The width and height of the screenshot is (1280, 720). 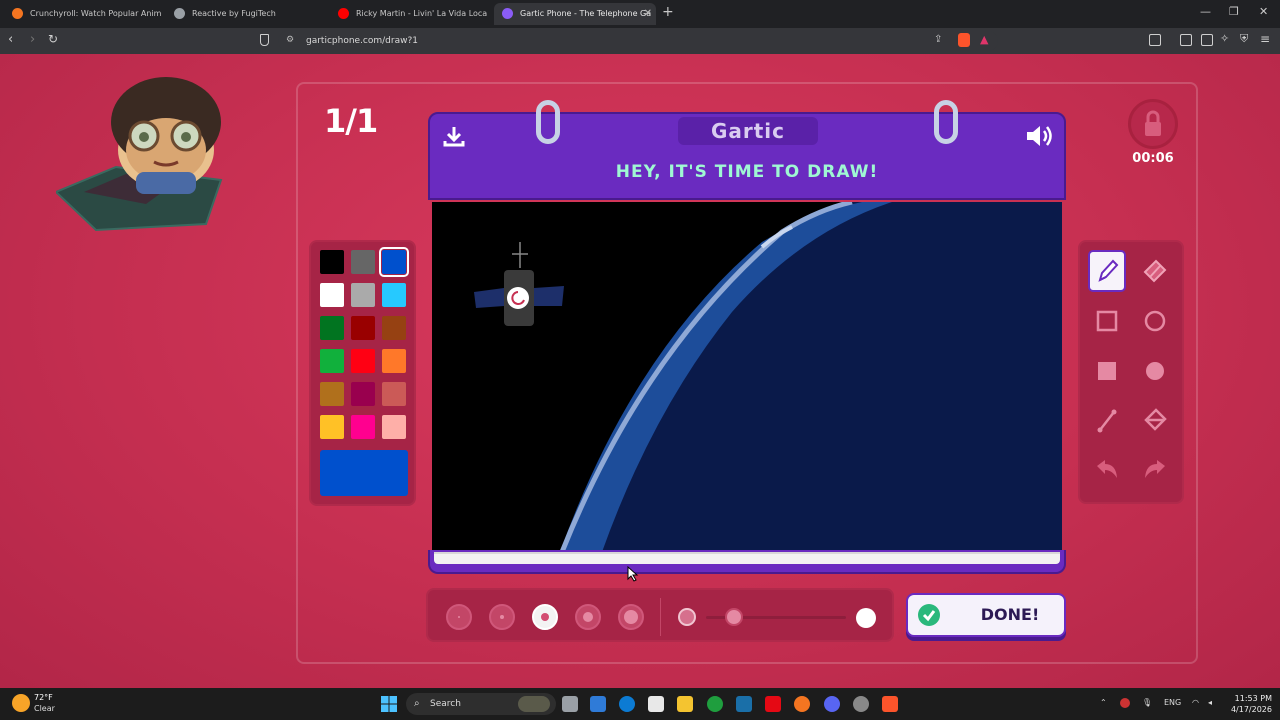 What do you see at coordinates (715, 704) in the screenshot?
I see `xbox-icon` at bounding box center [715, 704].